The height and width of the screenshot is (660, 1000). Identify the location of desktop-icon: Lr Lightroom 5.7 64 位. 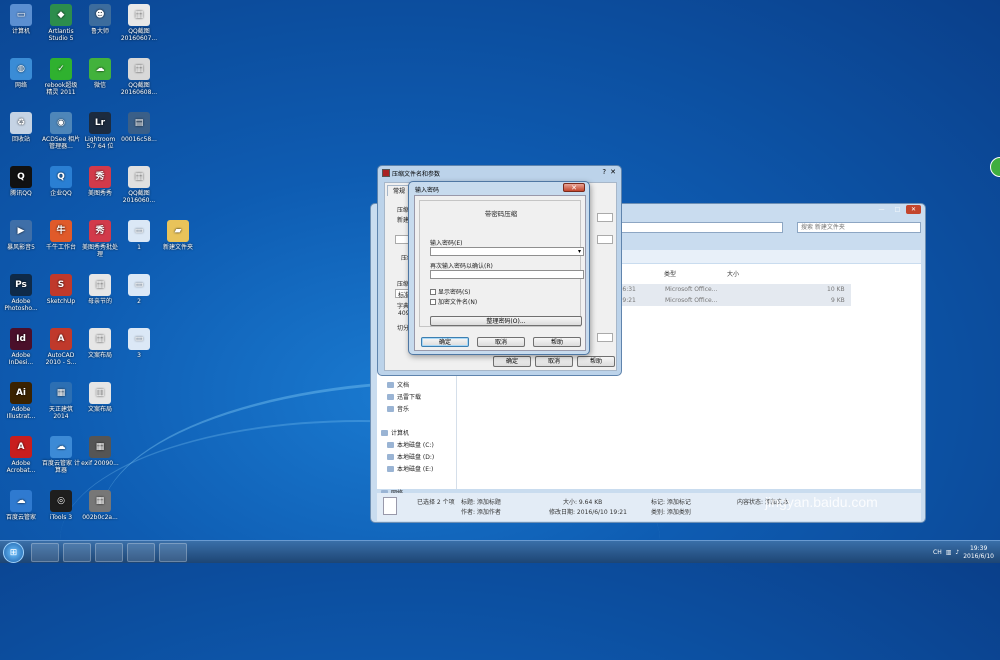
(100, 131).